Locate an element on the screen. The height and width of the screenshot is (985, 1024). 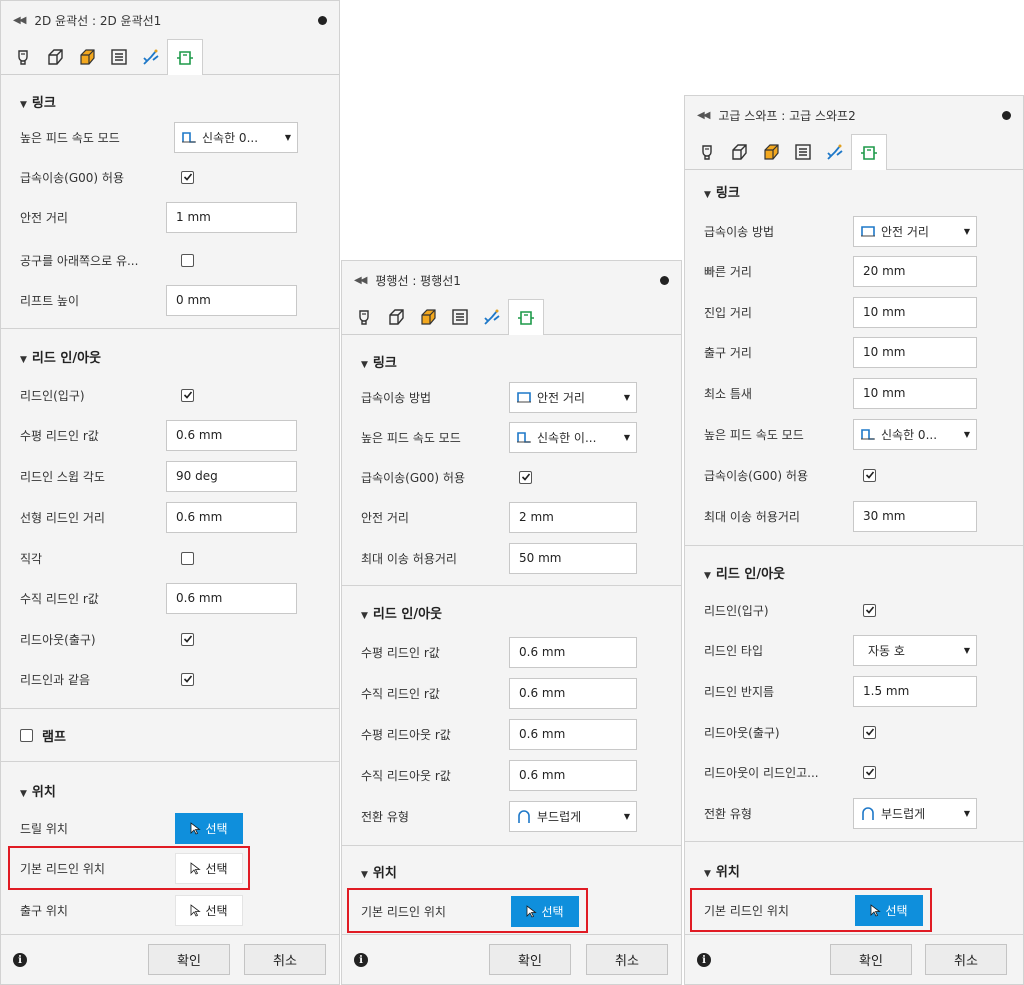
exit-position-select-button: 선택 is located at coordinates (209, 910).